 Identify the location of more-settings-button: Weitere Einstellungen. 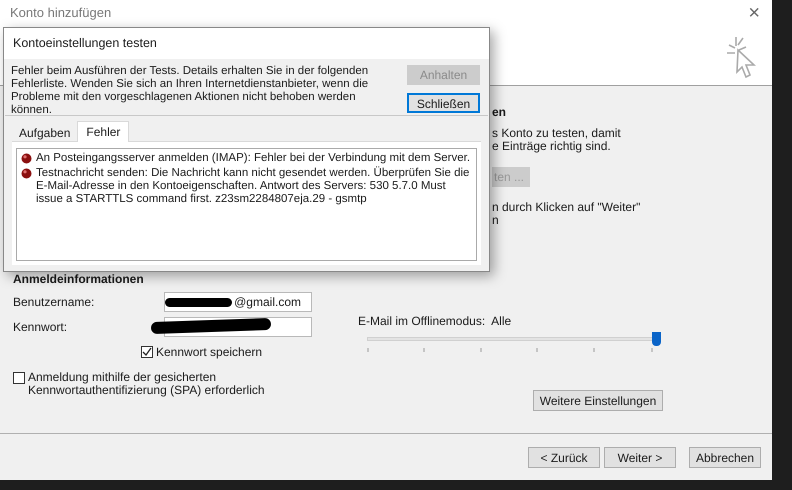
(598, 400).